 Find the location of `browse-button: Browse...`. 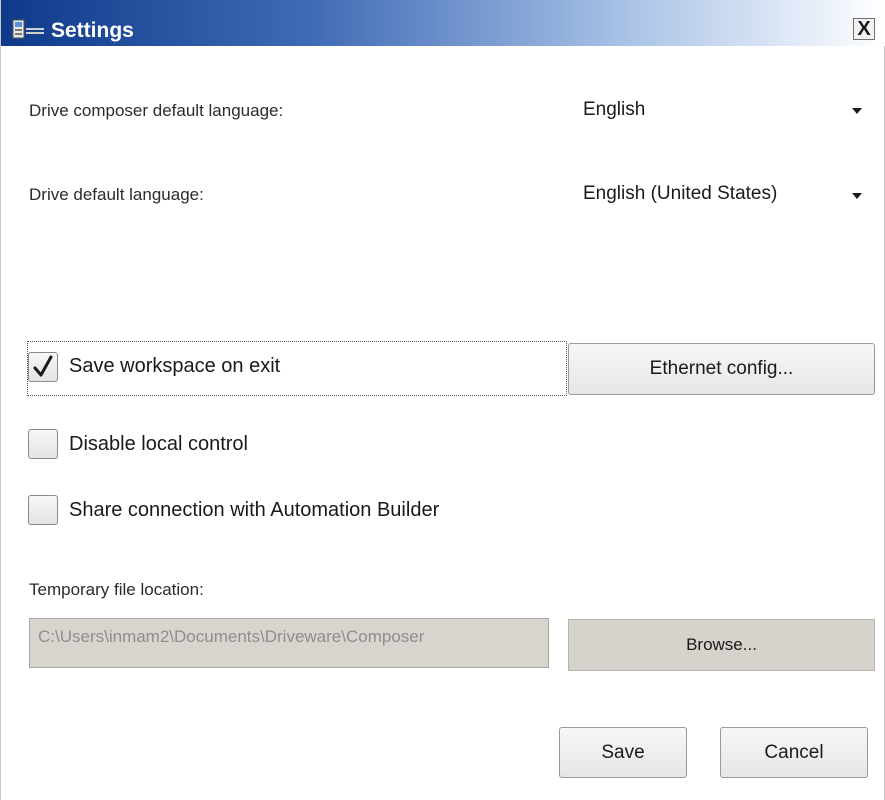

browse-button: Browse... is located at coordinates (721, 645).